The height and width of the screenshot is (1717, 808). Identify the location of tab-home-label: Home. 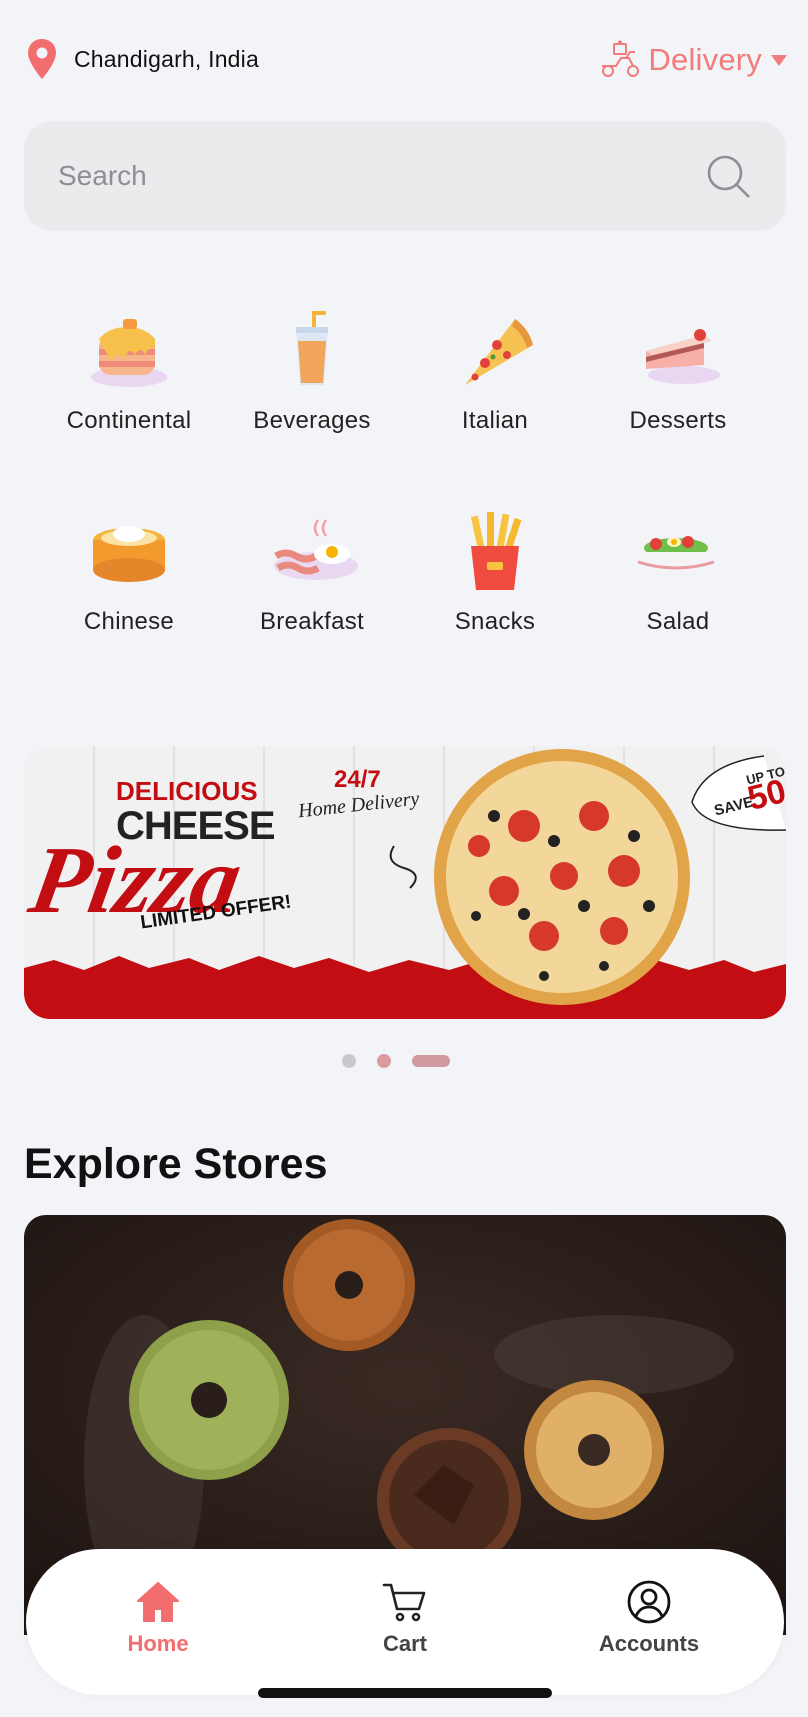
(158, 1643).